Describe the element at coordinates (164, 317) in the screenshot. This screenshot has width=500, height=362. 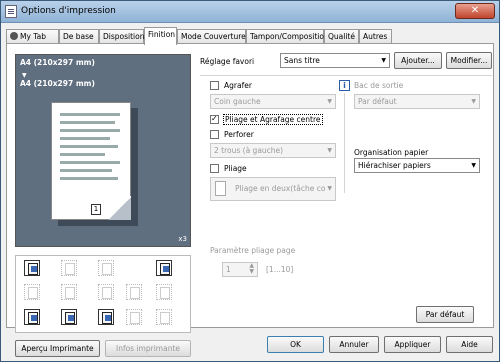
I see `paper-icon` at that location.